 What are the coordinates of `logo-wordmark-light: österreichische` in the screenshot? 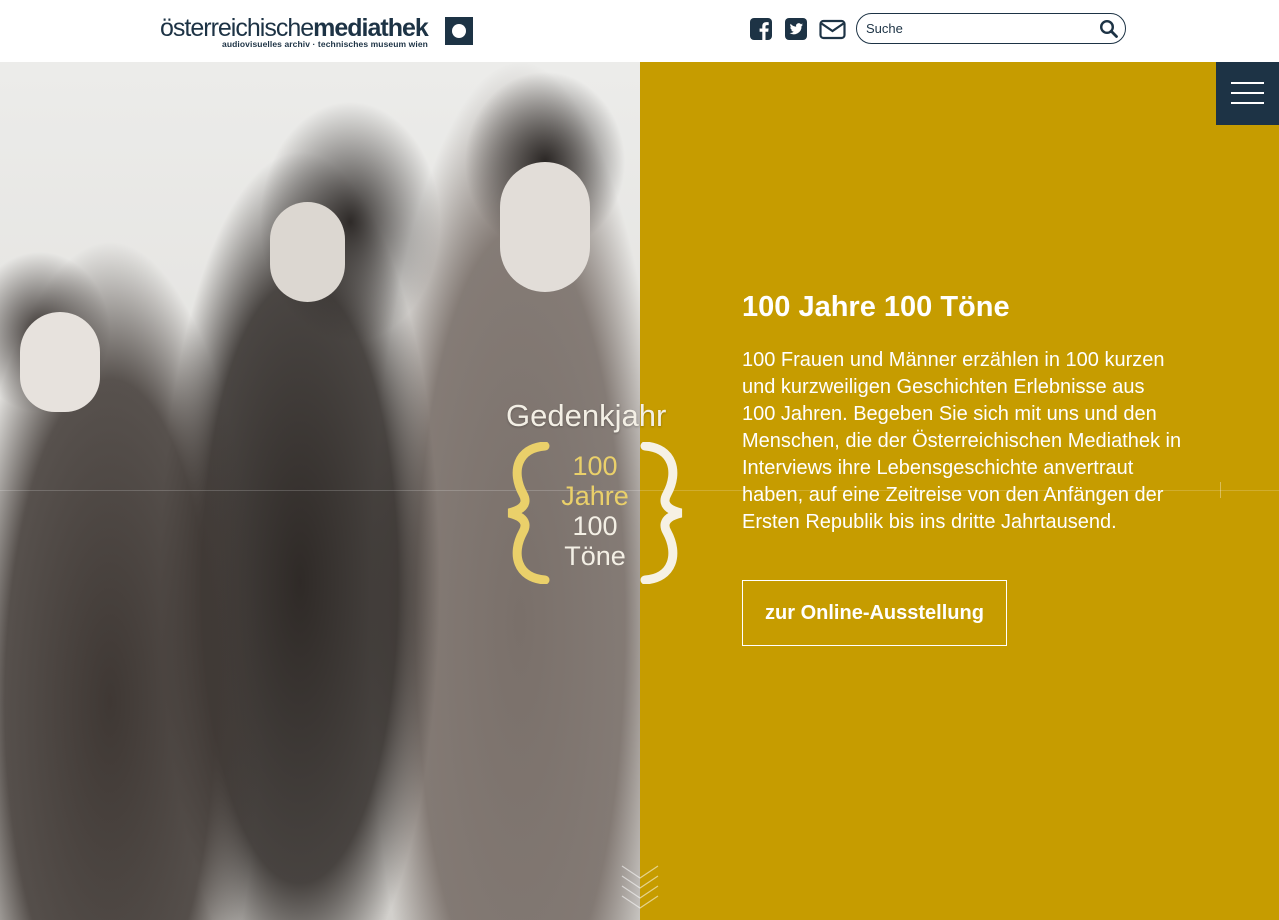 It's located at (237, 28).